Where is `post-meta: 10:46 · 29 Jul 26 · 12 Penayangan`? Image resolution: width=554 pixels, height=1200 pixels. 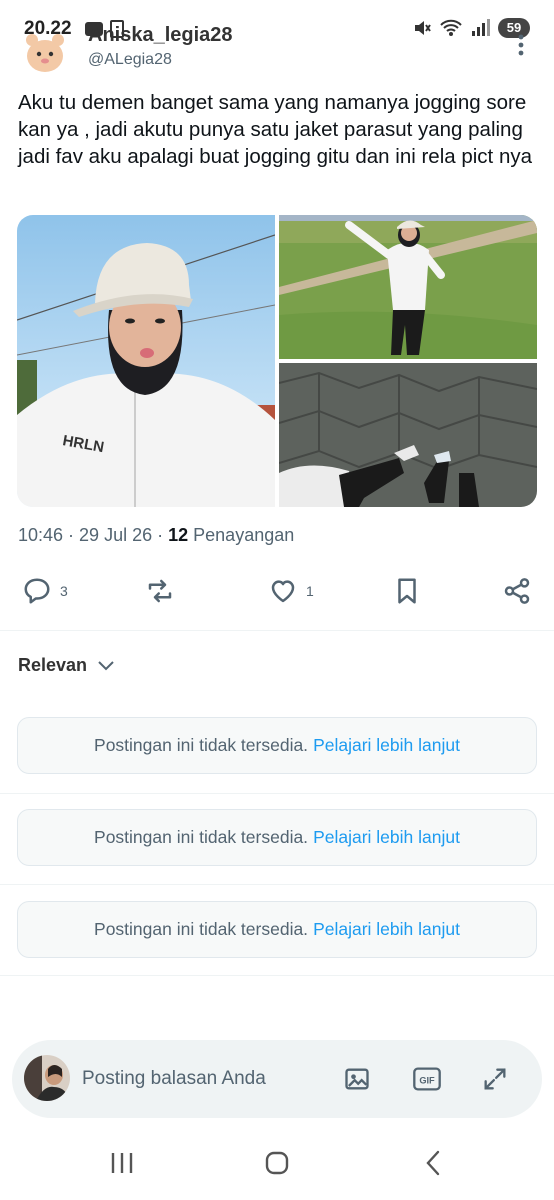 post-meta: 10:46 · 29 Jul 26 · 12 Penayangan is located at coordinates (156, 535).